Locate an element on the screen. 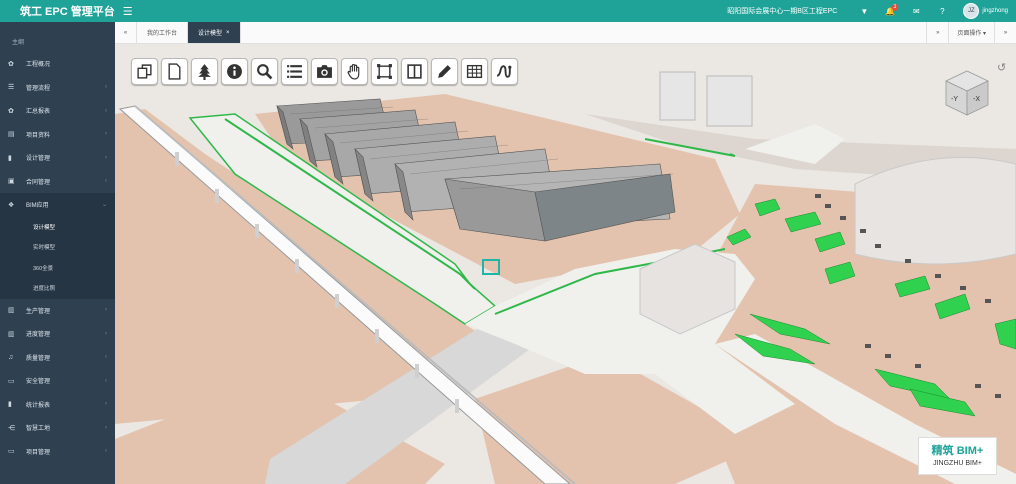 The height and width of the screenshot is (484, 1016). tab-spacer is located at coordinates (584, 32).